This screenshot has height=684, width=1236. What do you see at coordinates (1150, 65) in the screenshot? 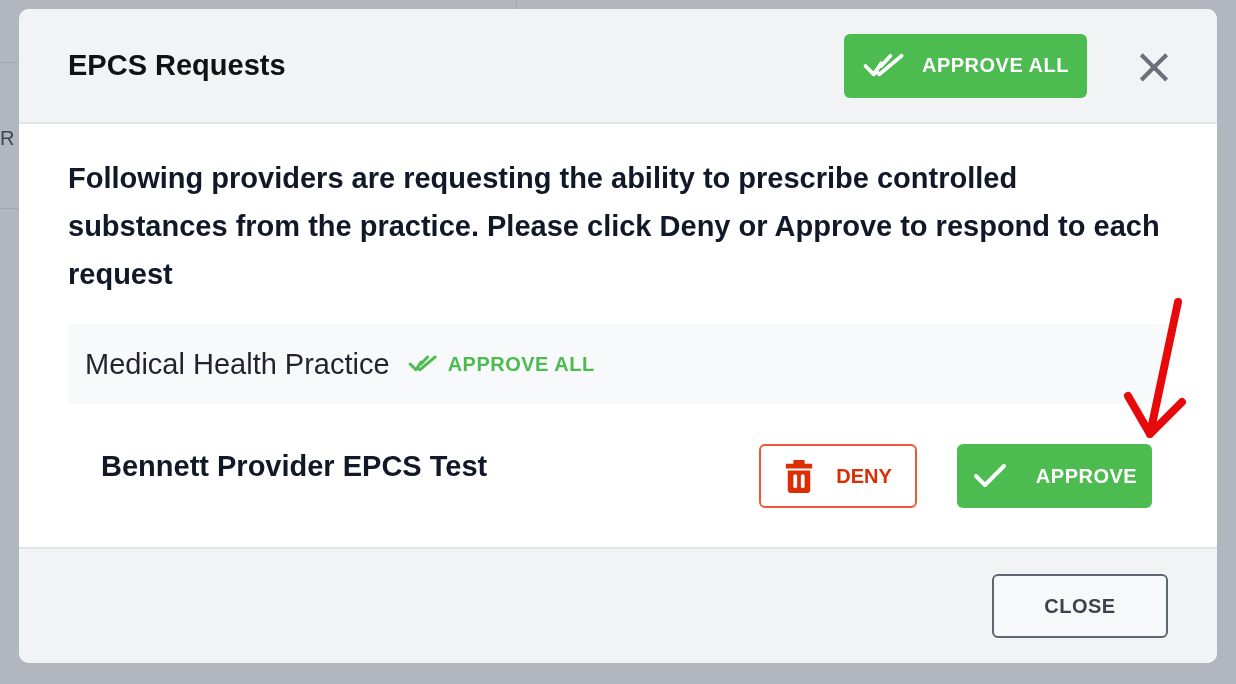
I see `close-button: ×` at bounding box center [1150, 65].